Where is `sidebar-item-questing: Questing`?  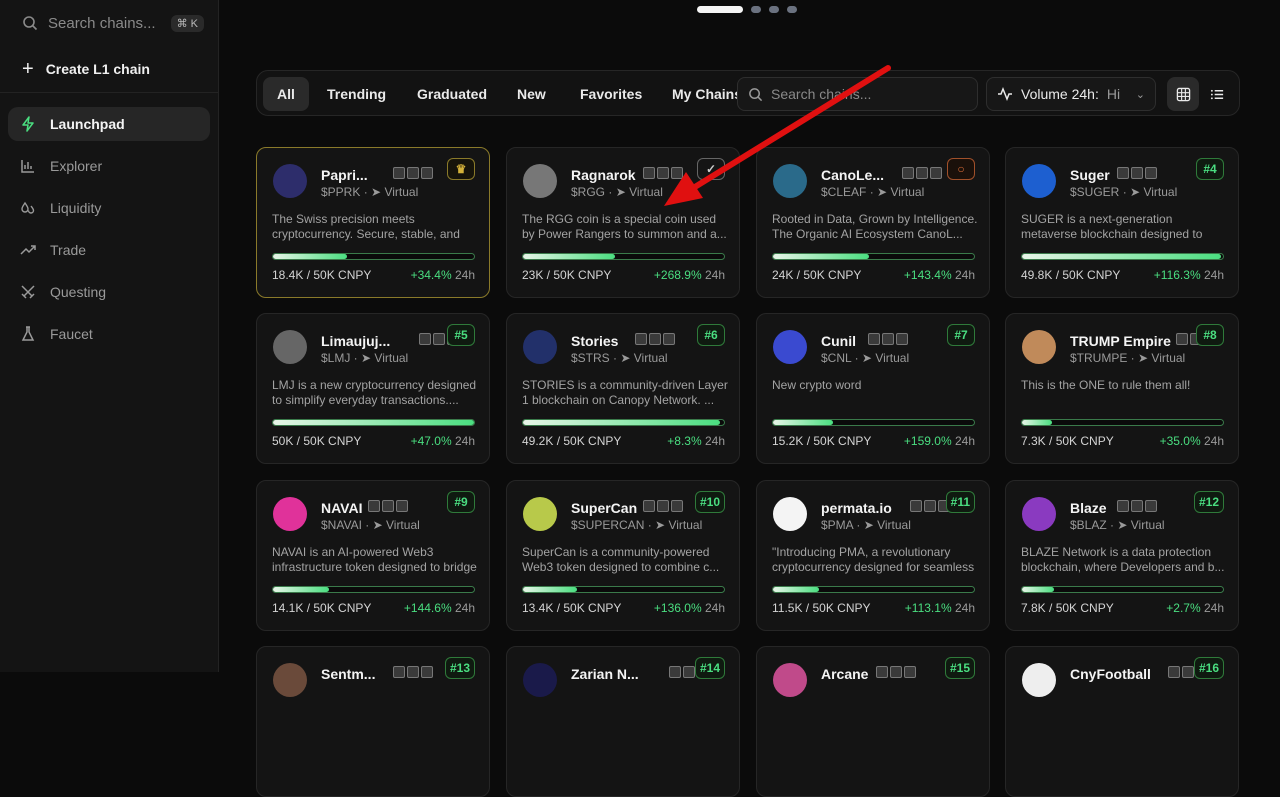
sidebar-item-questing: Questing is located at coordinates (109, 292).